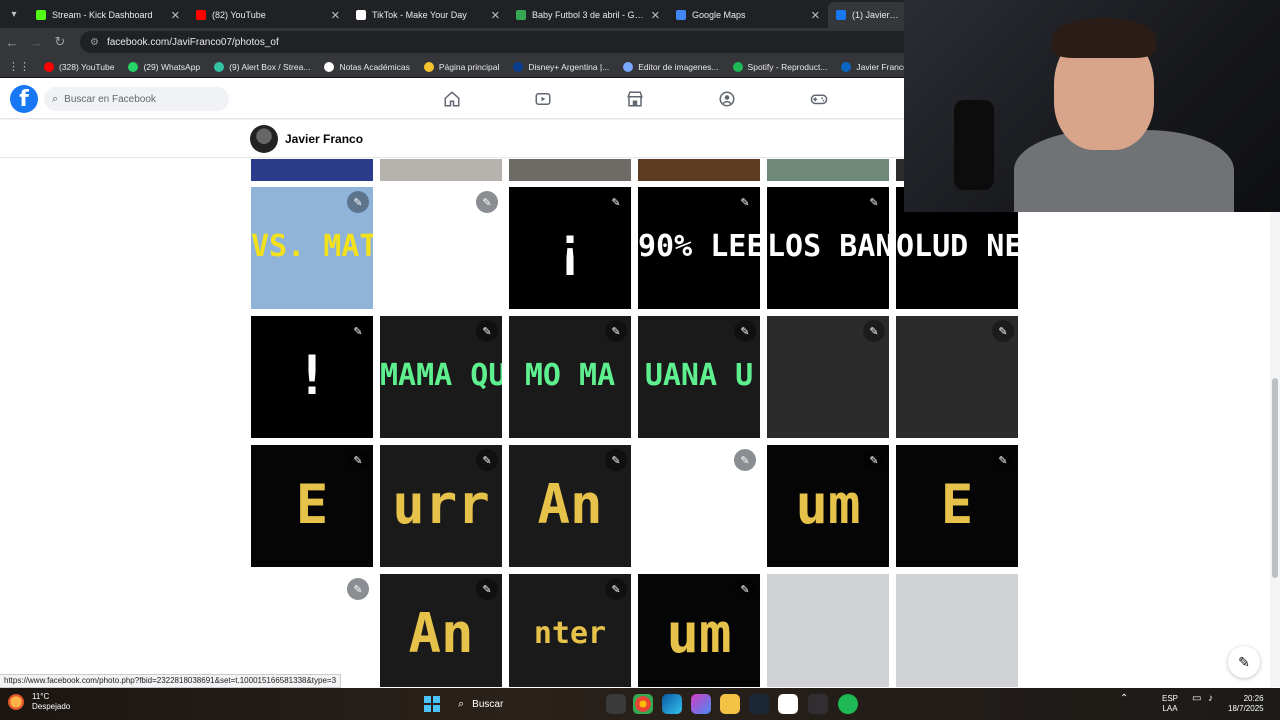 This screenshot has height=720, width=1280. What do you see at coordinates (748, 15) in the screenshot?
I see `browser-tab: Google Maps ✕` at bounding box center [748, 15].